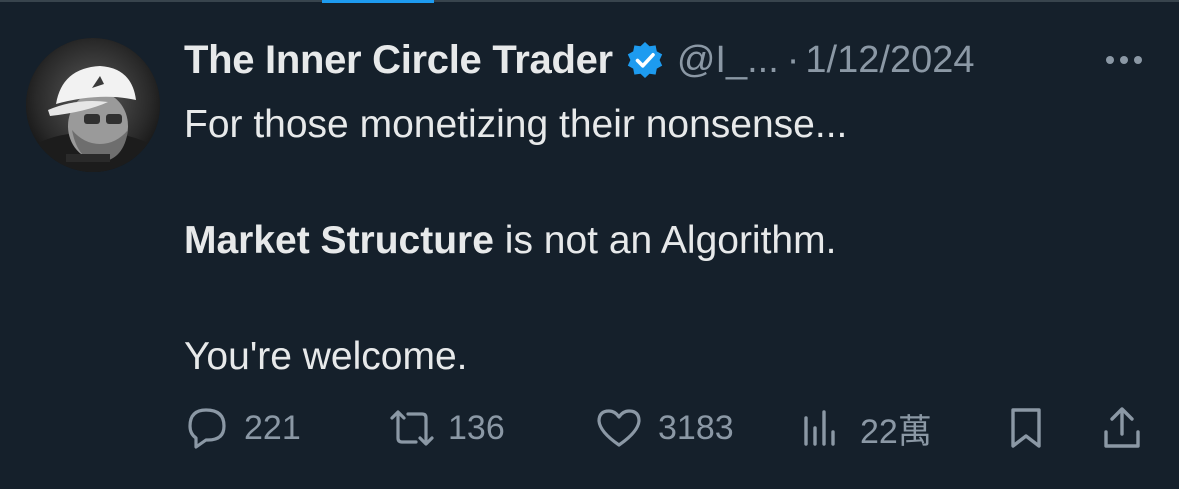 This screenshot has width=1179, height=489. What do you see at coordinates (444, 428) in the screenshot?
I see `repost-button: 136` at bounding box center [444, 428].